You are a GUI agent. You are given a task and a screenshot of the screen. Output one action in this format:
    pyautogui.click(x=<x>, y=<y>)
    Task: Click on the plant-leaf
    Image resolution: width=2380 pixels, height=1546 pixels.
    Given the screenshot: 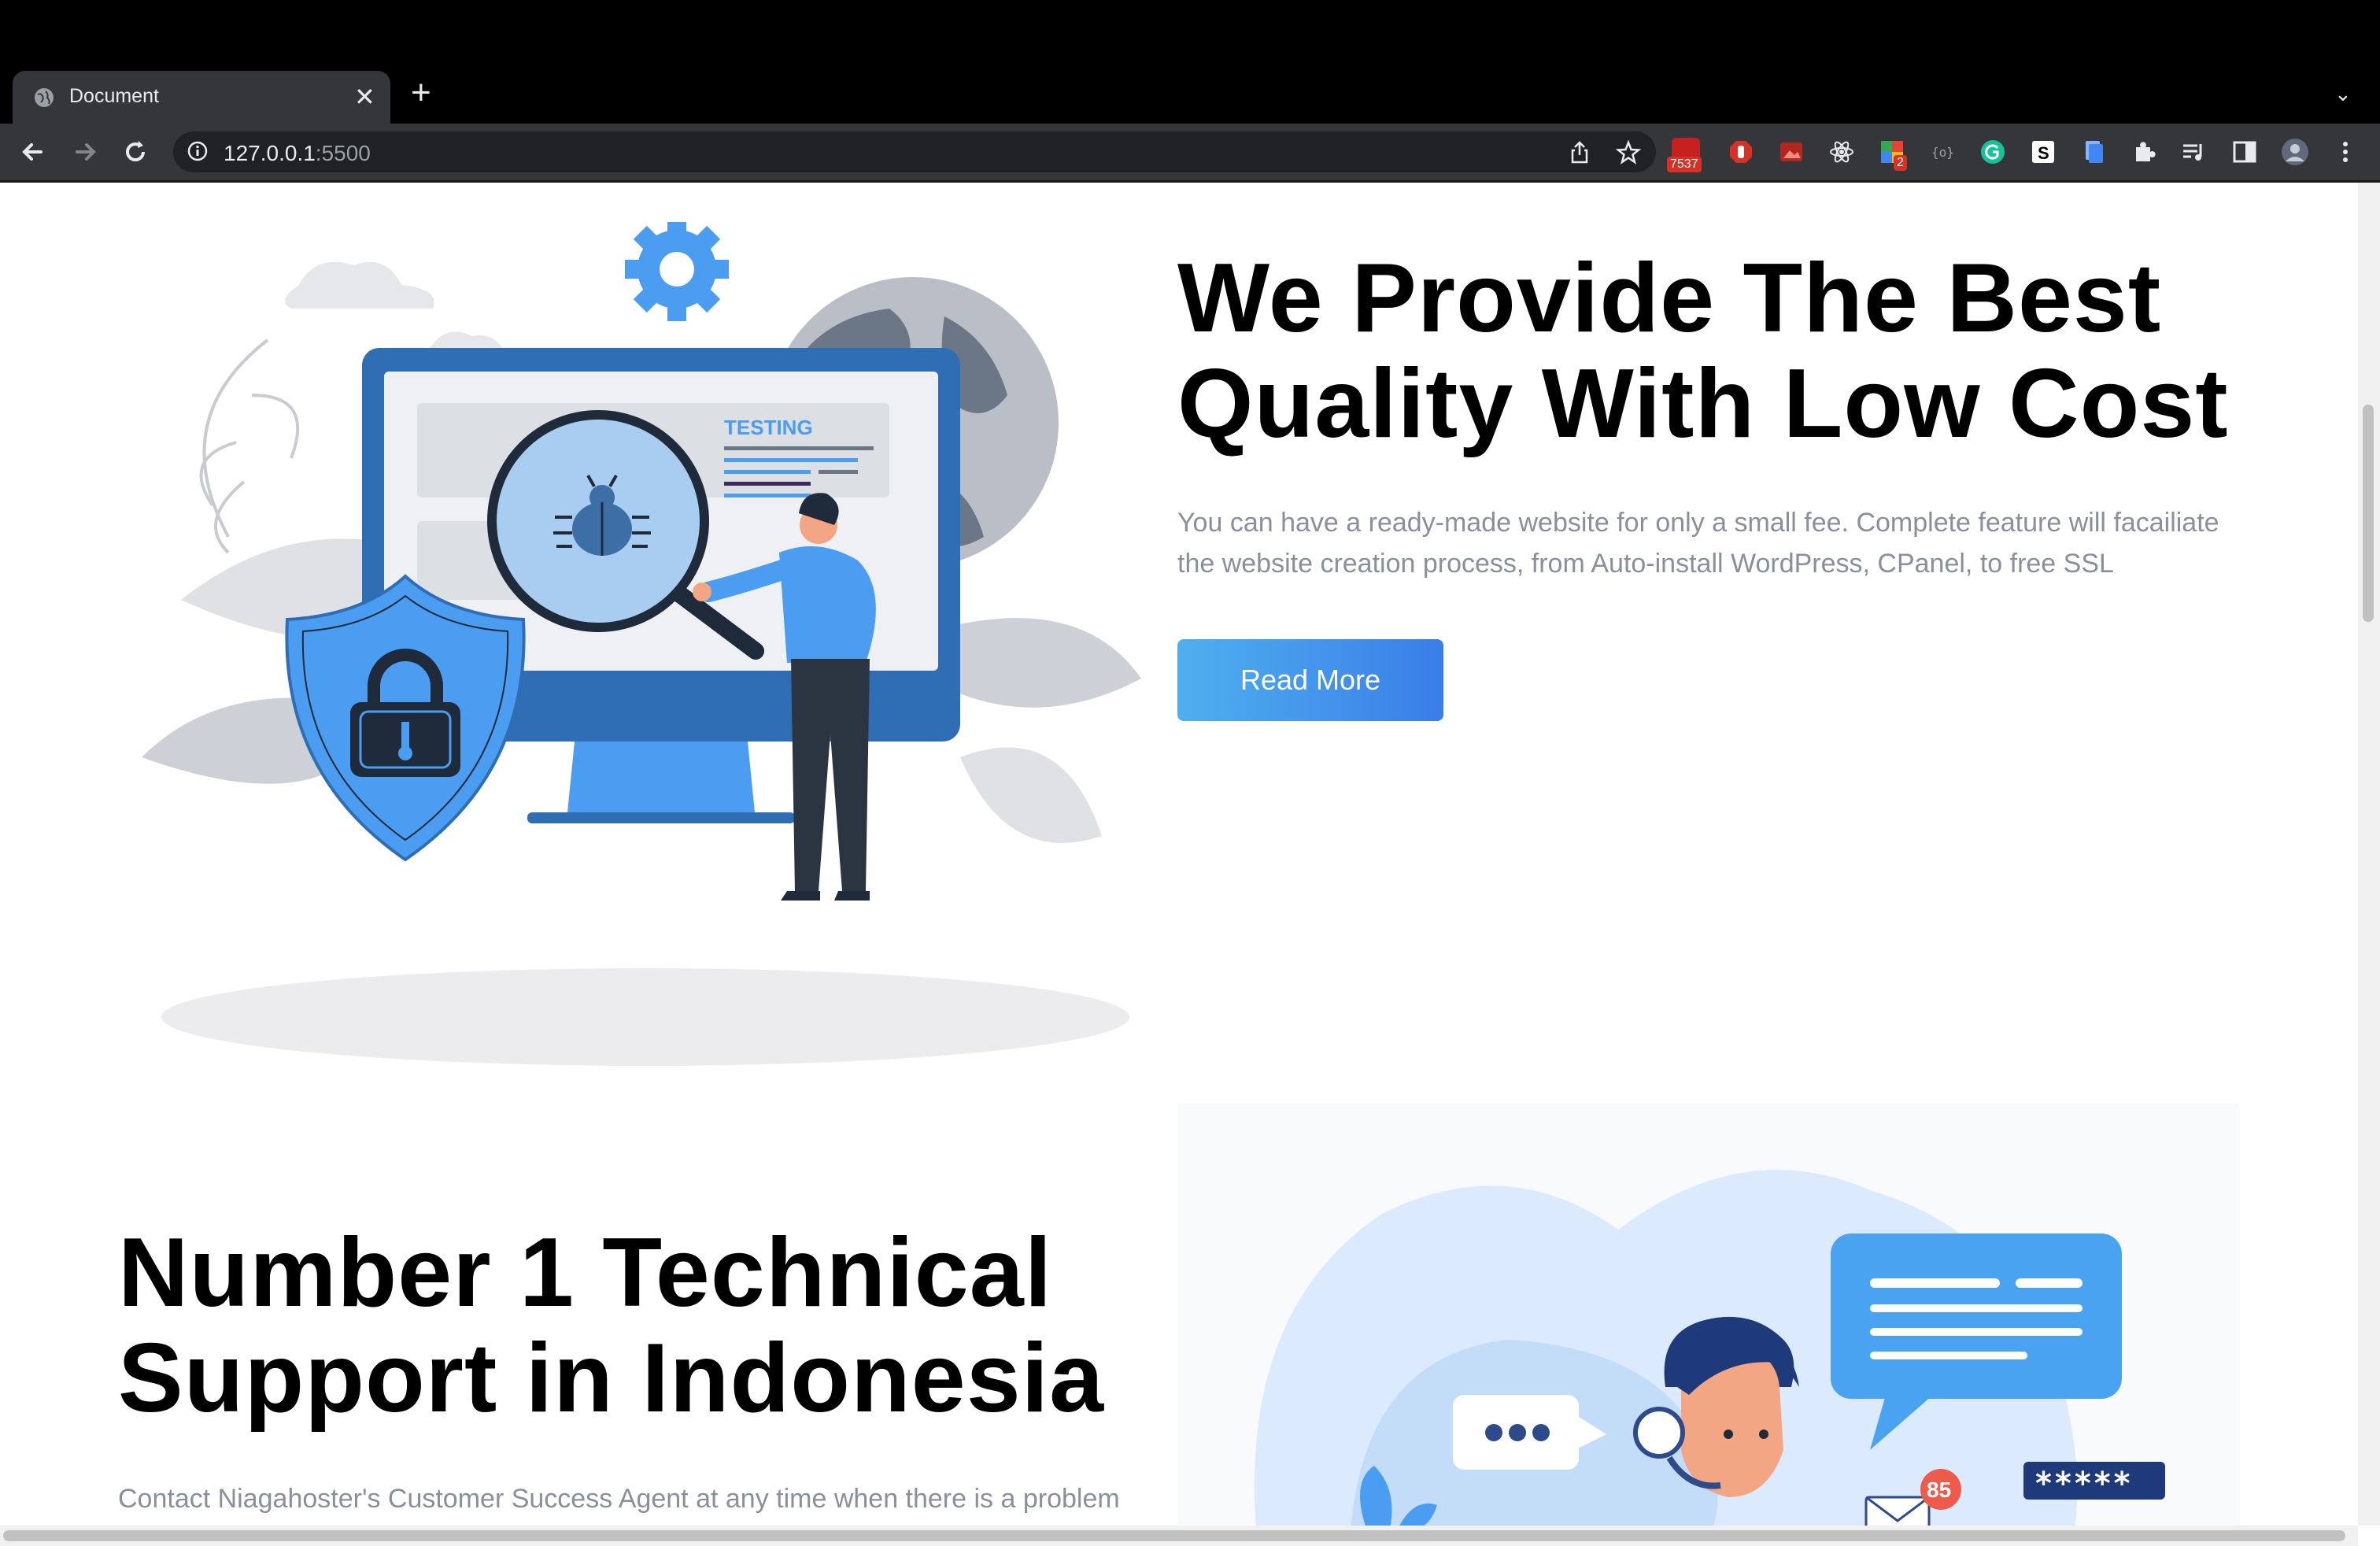 What is the action you would take?
    pyautogui.click(x=1031, y=795)
    